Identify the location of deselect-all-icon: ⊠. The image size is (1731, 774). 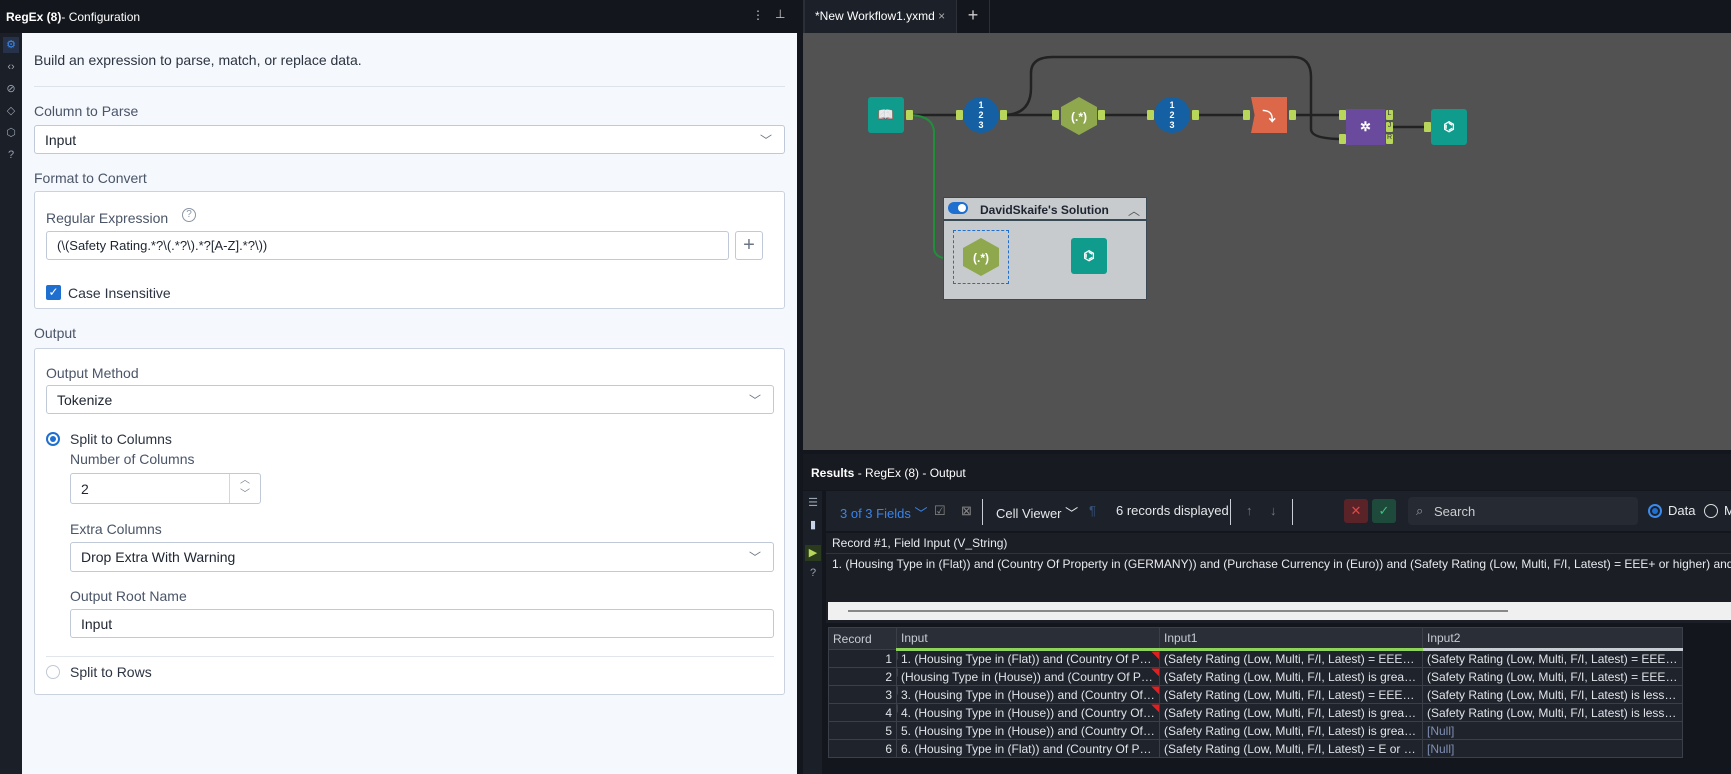
(966, 511).